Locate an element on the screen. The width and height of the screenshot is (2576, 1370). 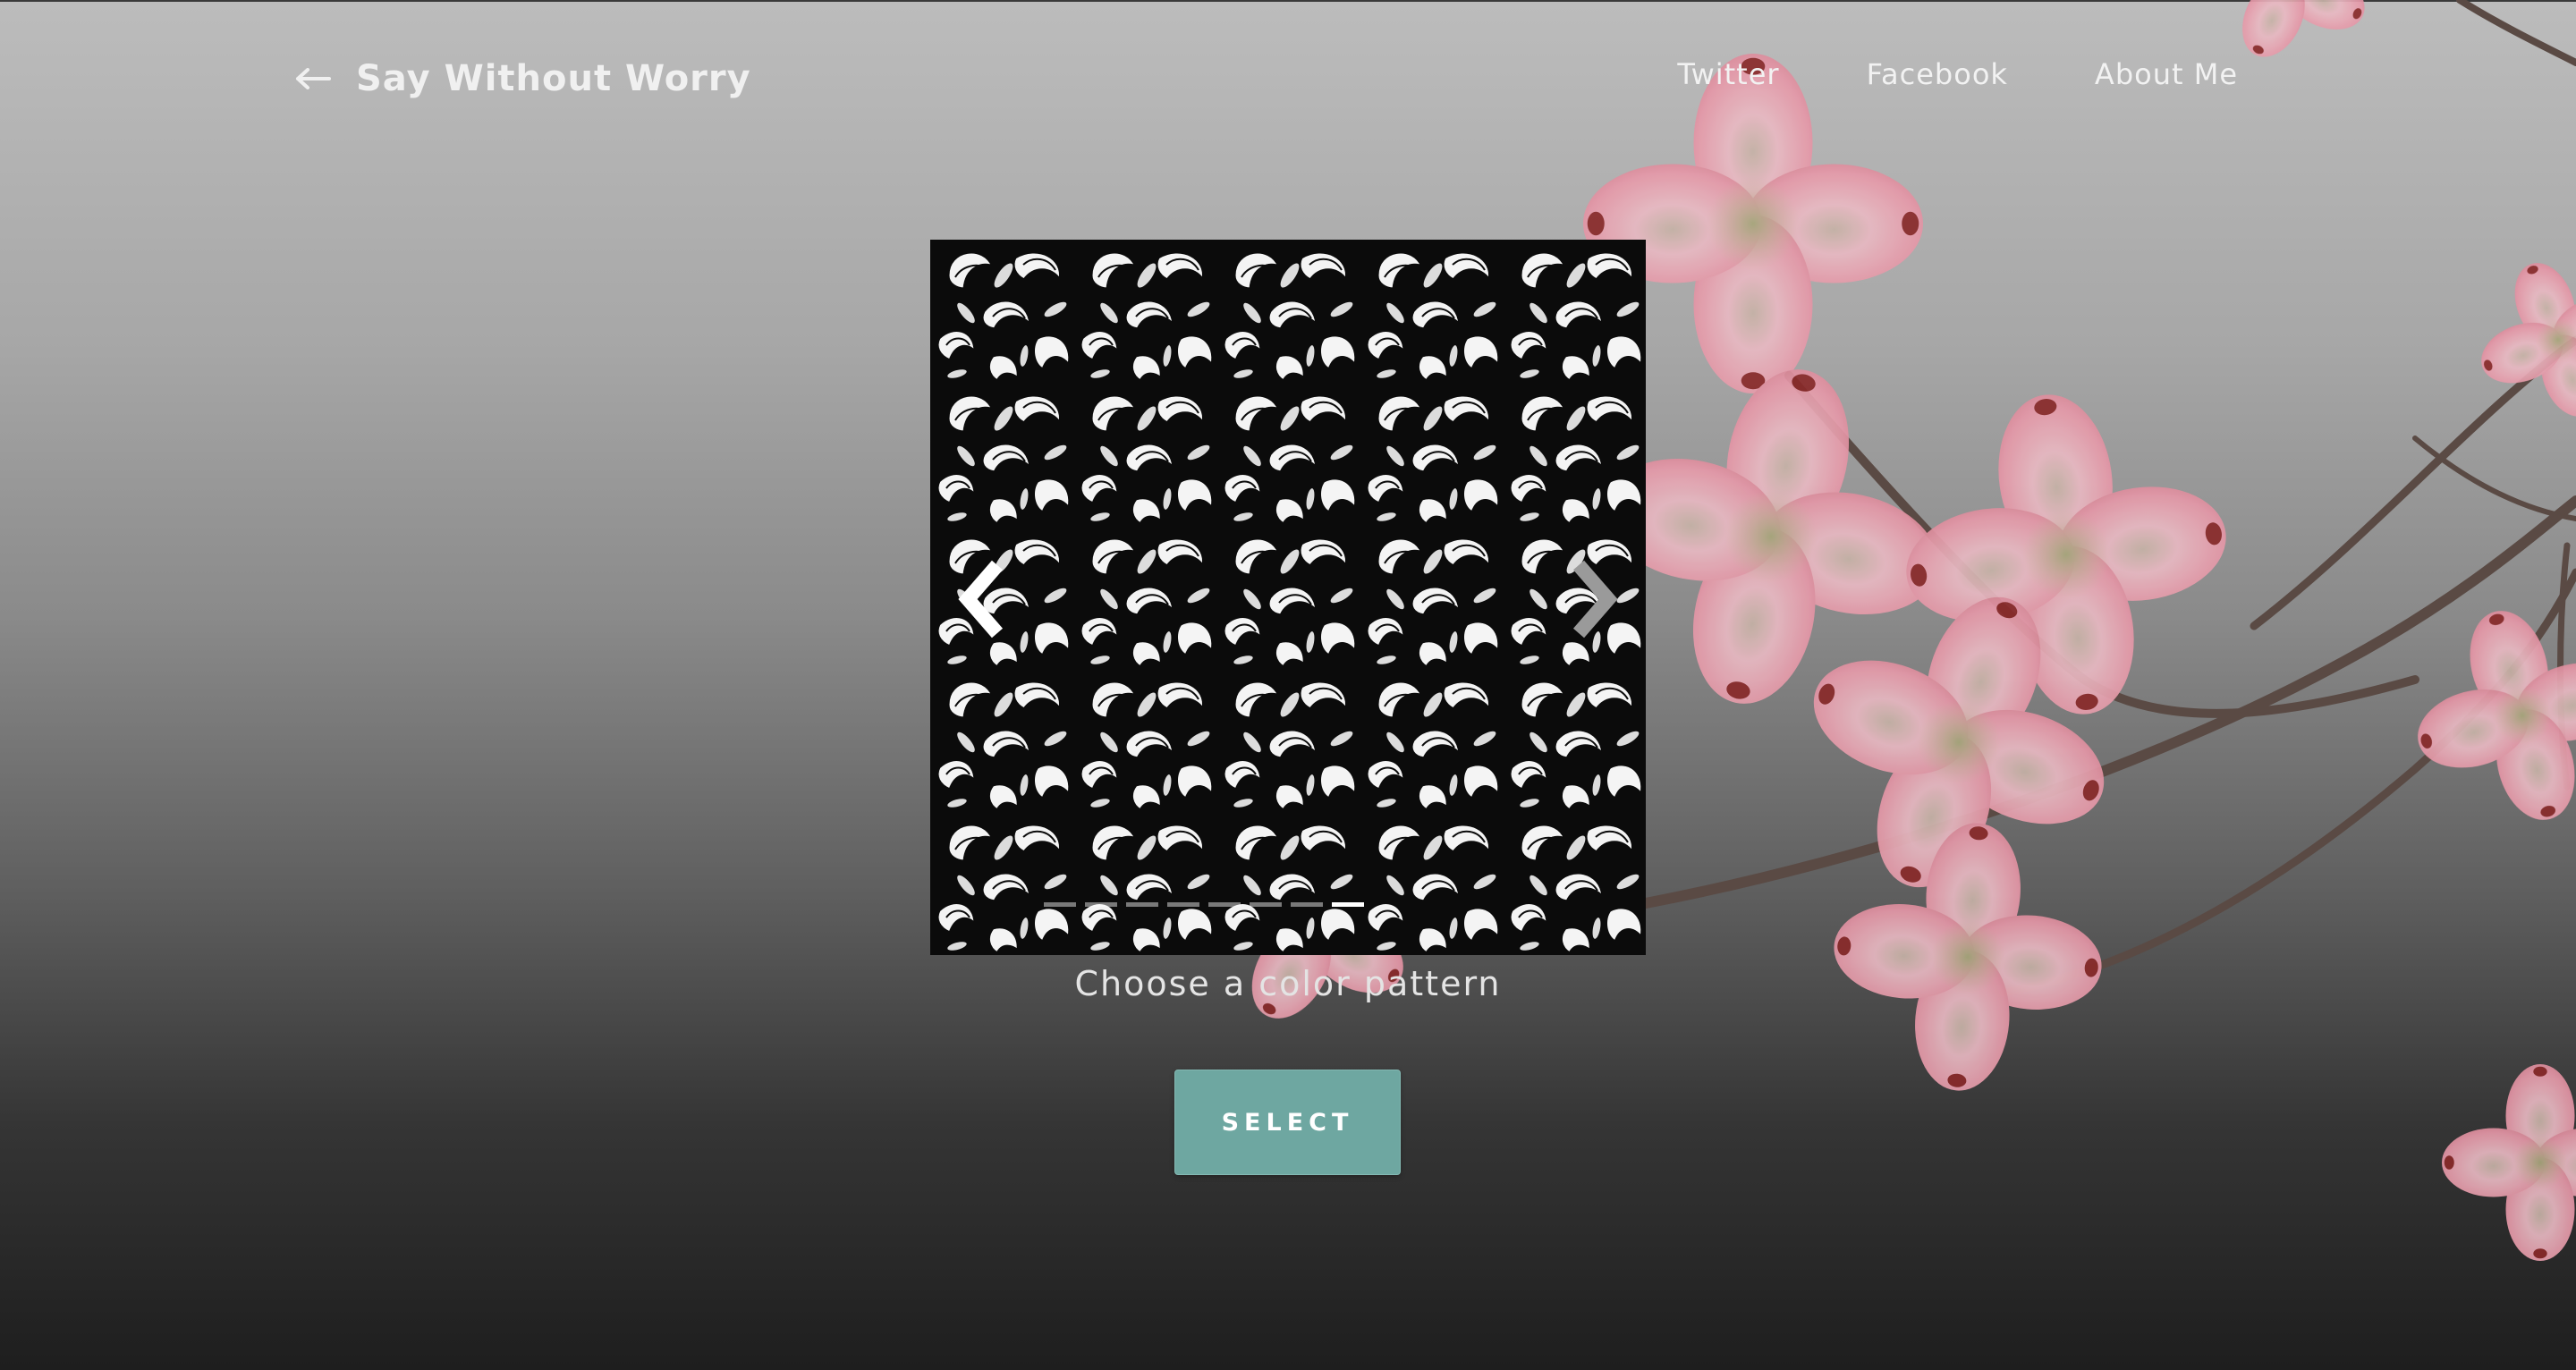
back-arrow-icon is located at coordinates (313, 78).